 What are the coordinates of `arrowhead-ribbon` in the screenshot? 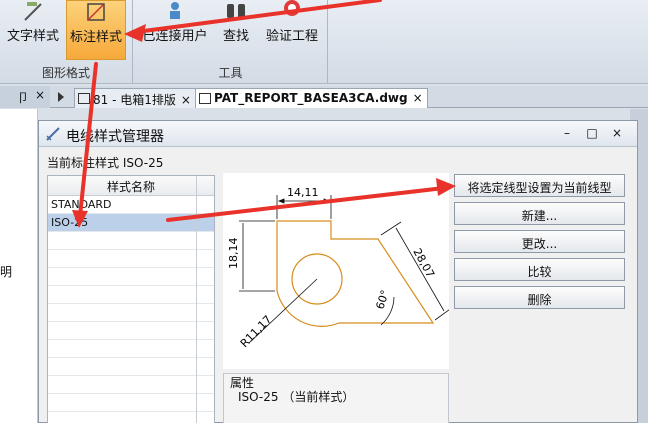 It's located at (135, 33).